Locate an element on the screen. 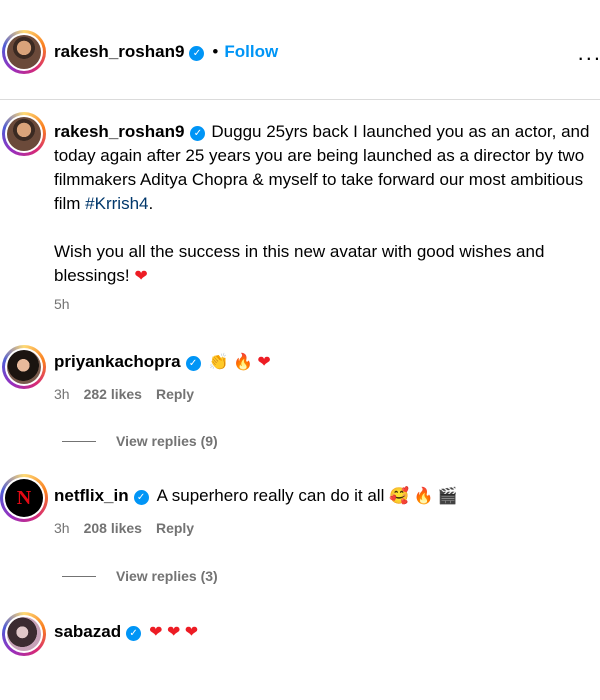  comment-username: priyankachopra is located at coordinates (117, 361).